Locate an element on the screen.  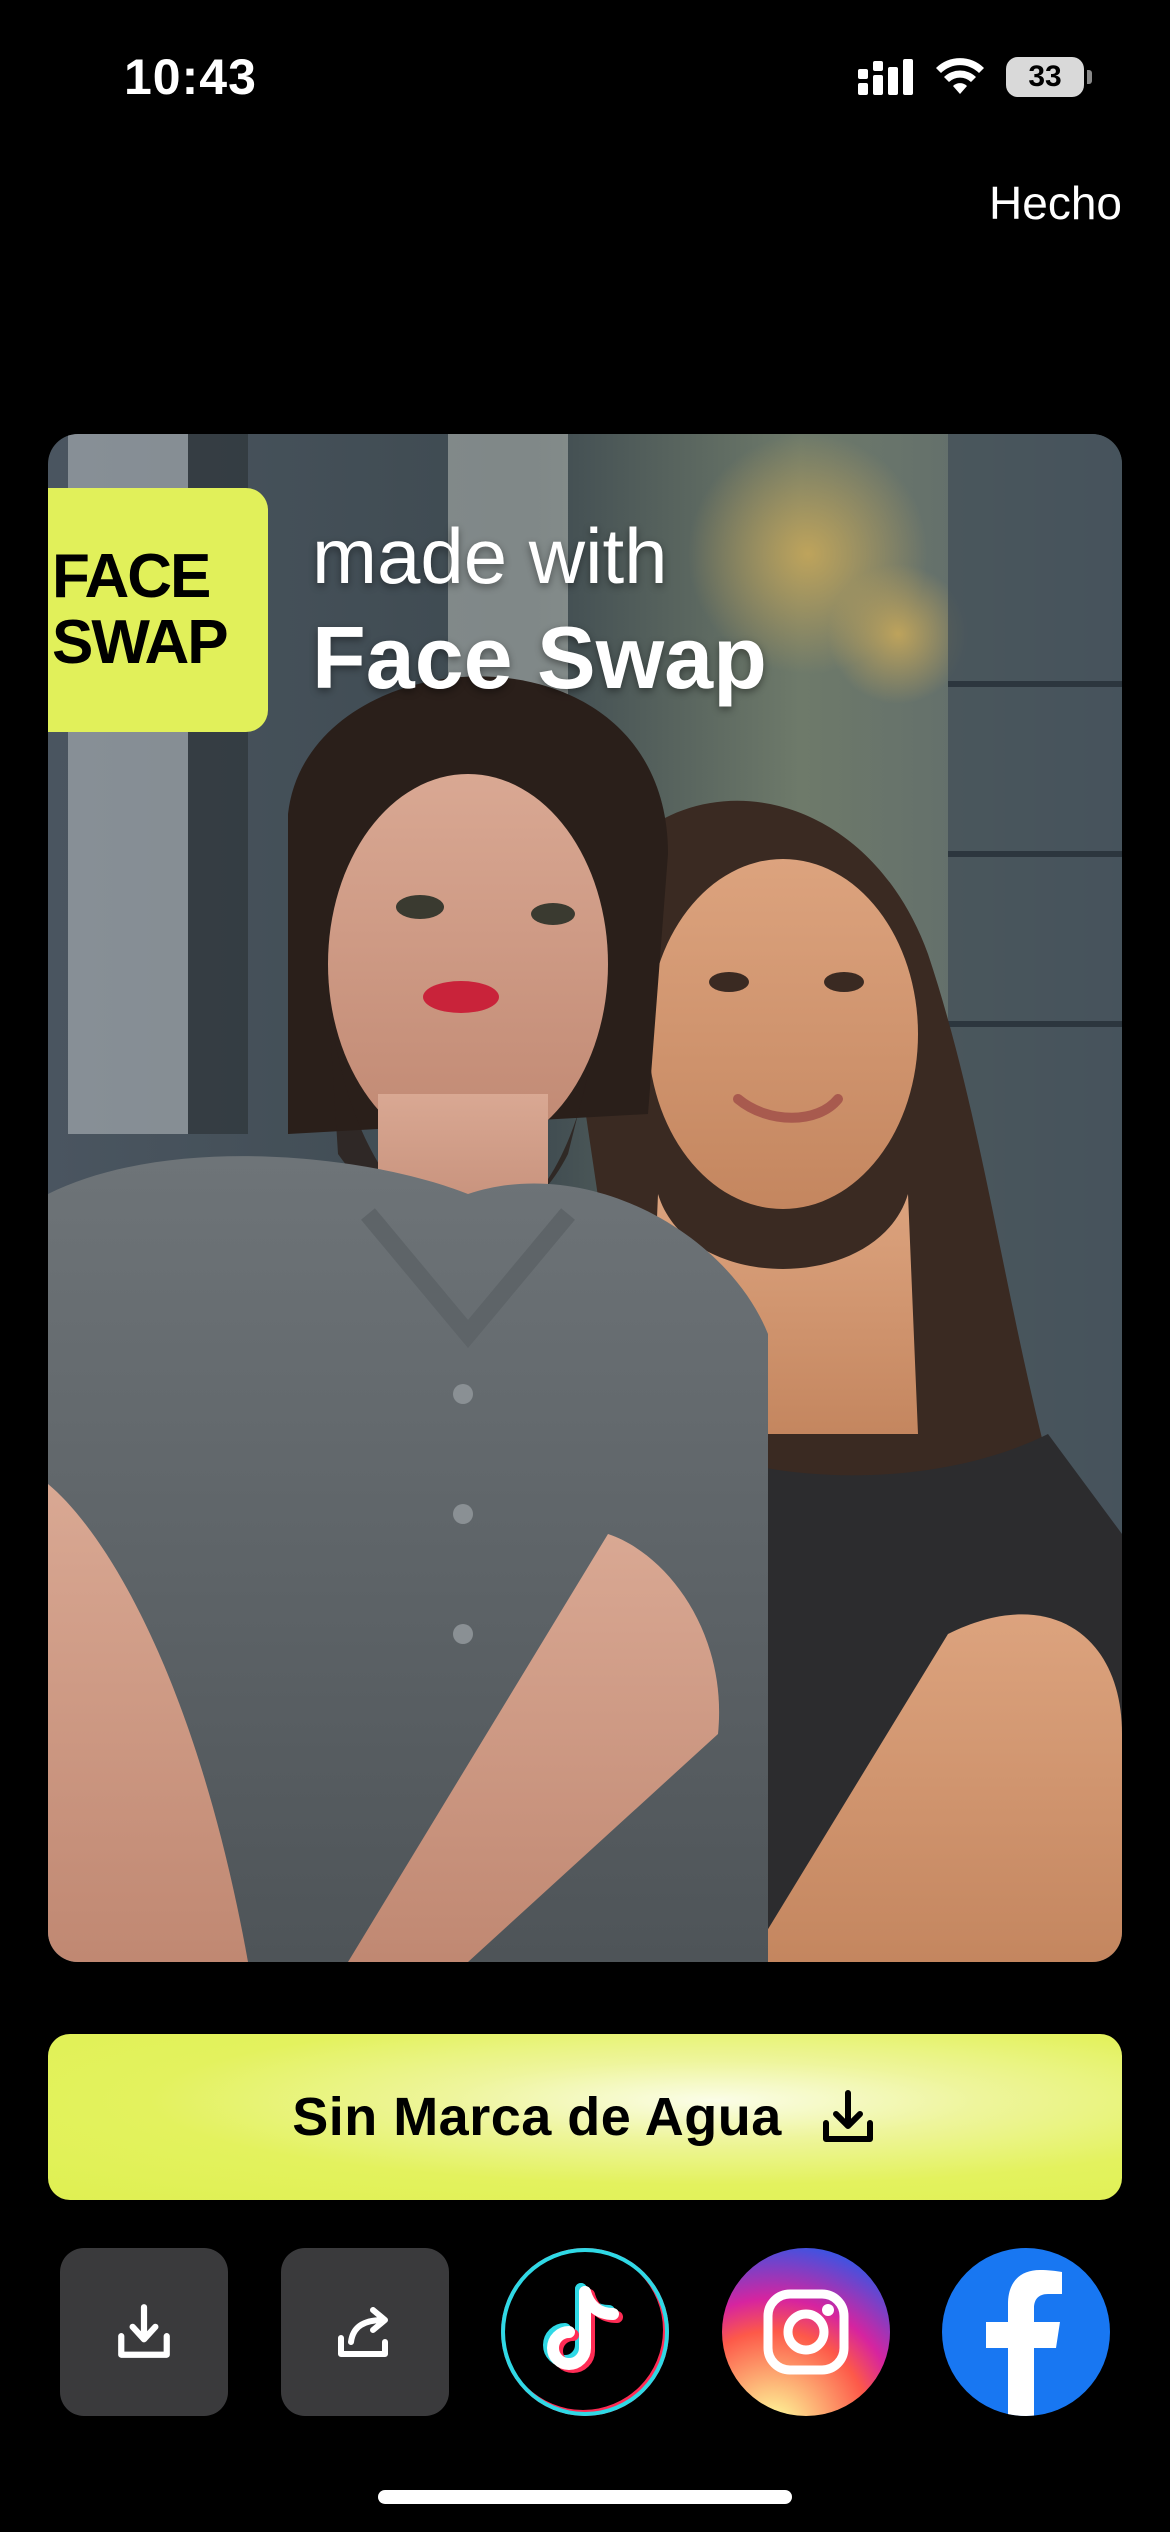
share-row is located at coordinates (585, 2332).